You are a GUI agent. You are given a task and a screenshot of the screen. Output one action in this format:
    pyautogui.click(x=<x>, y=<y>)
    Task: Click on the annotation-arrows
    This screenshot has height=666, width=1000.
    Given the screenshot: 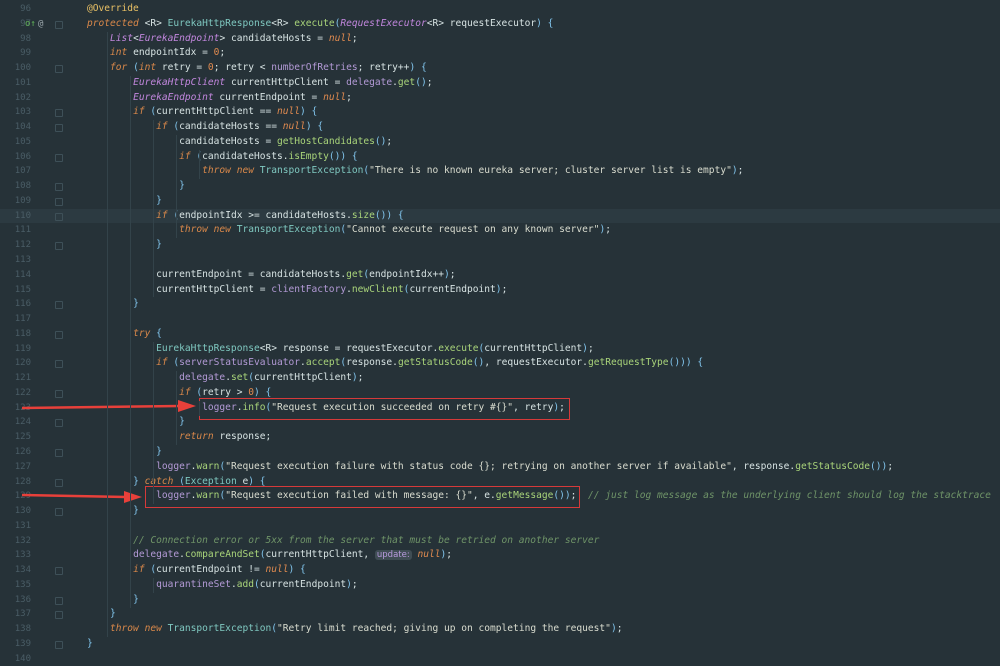 What is the action you would take?
    pyautogui.click(x=108, y=451)
    